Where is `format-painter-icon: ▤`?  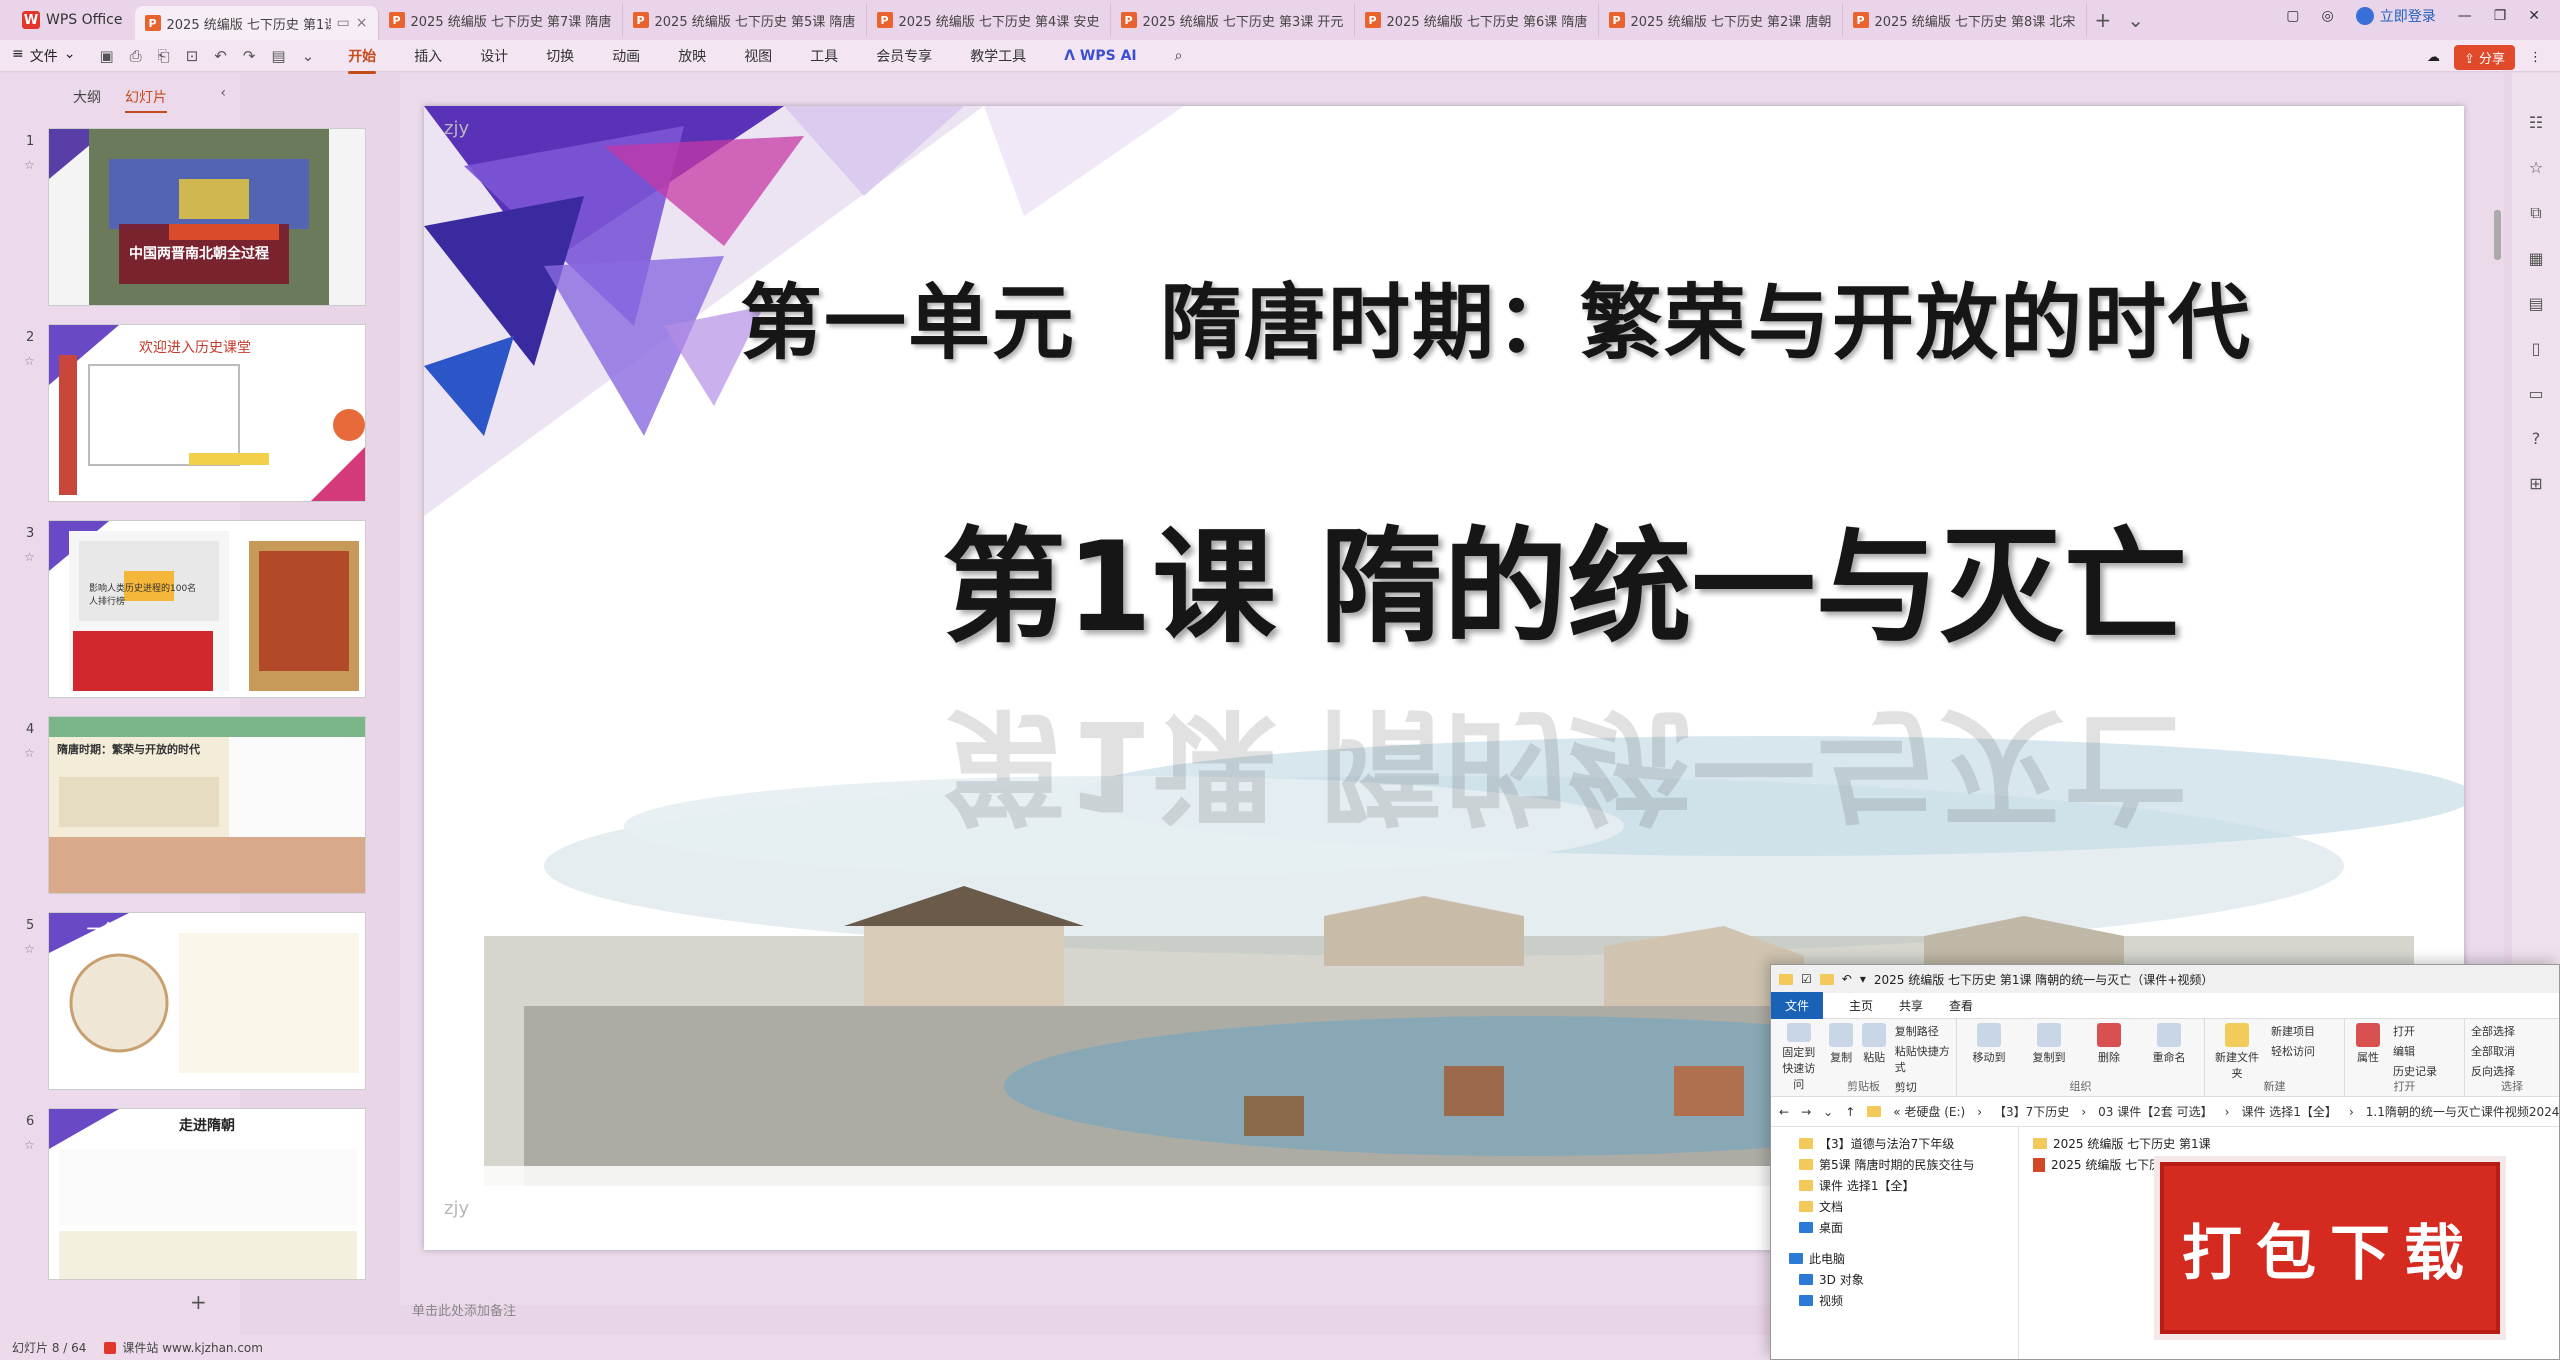 format-painter-icon: ▤ is located at coordinates (278, 56).